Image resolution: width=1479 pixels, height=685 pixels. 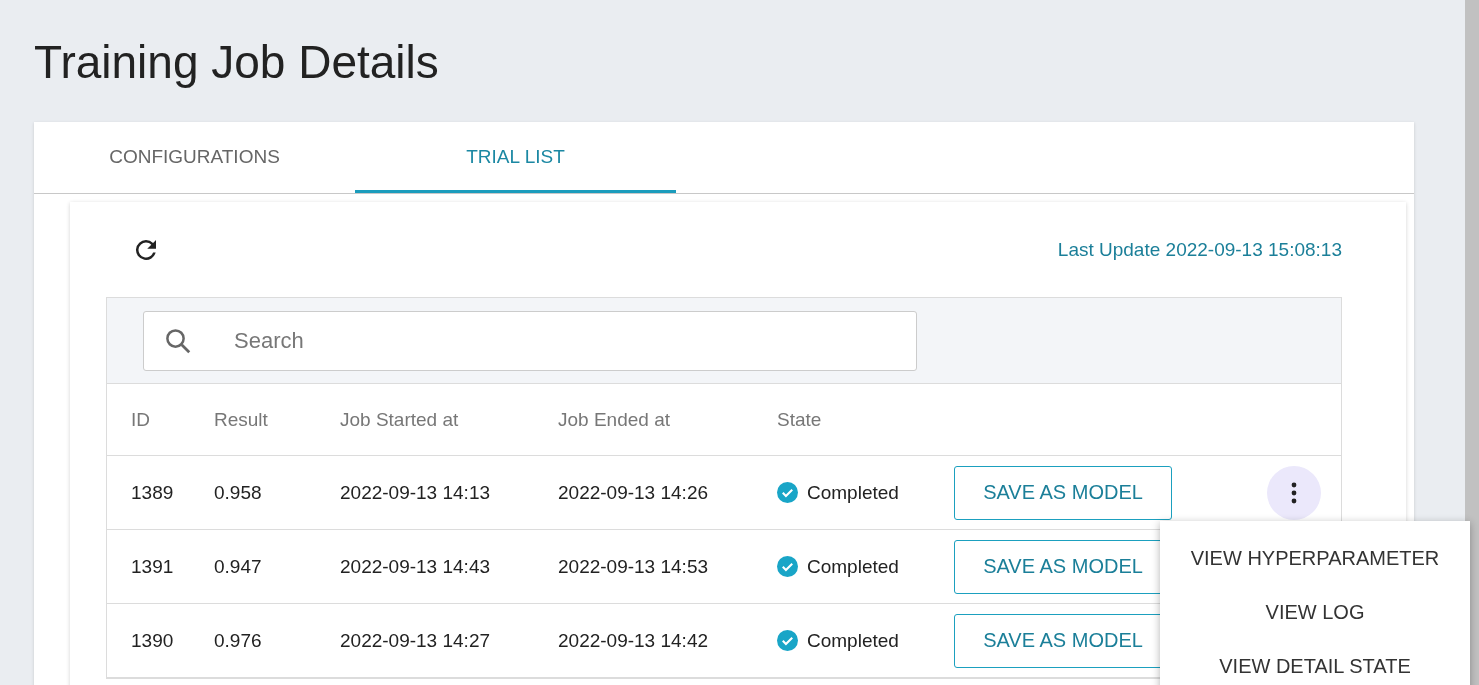 I want to click on more-options-button, so click(x=1294, y=492).